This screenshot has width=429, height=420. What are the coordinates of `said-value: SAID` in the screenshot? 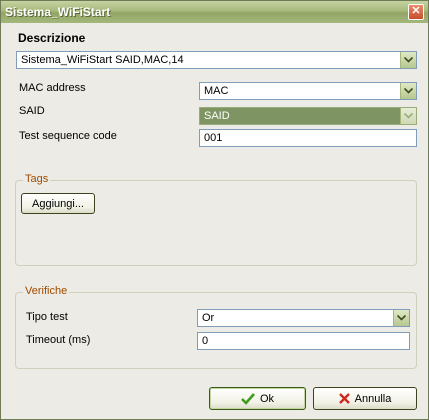 It's located at (217, 116).